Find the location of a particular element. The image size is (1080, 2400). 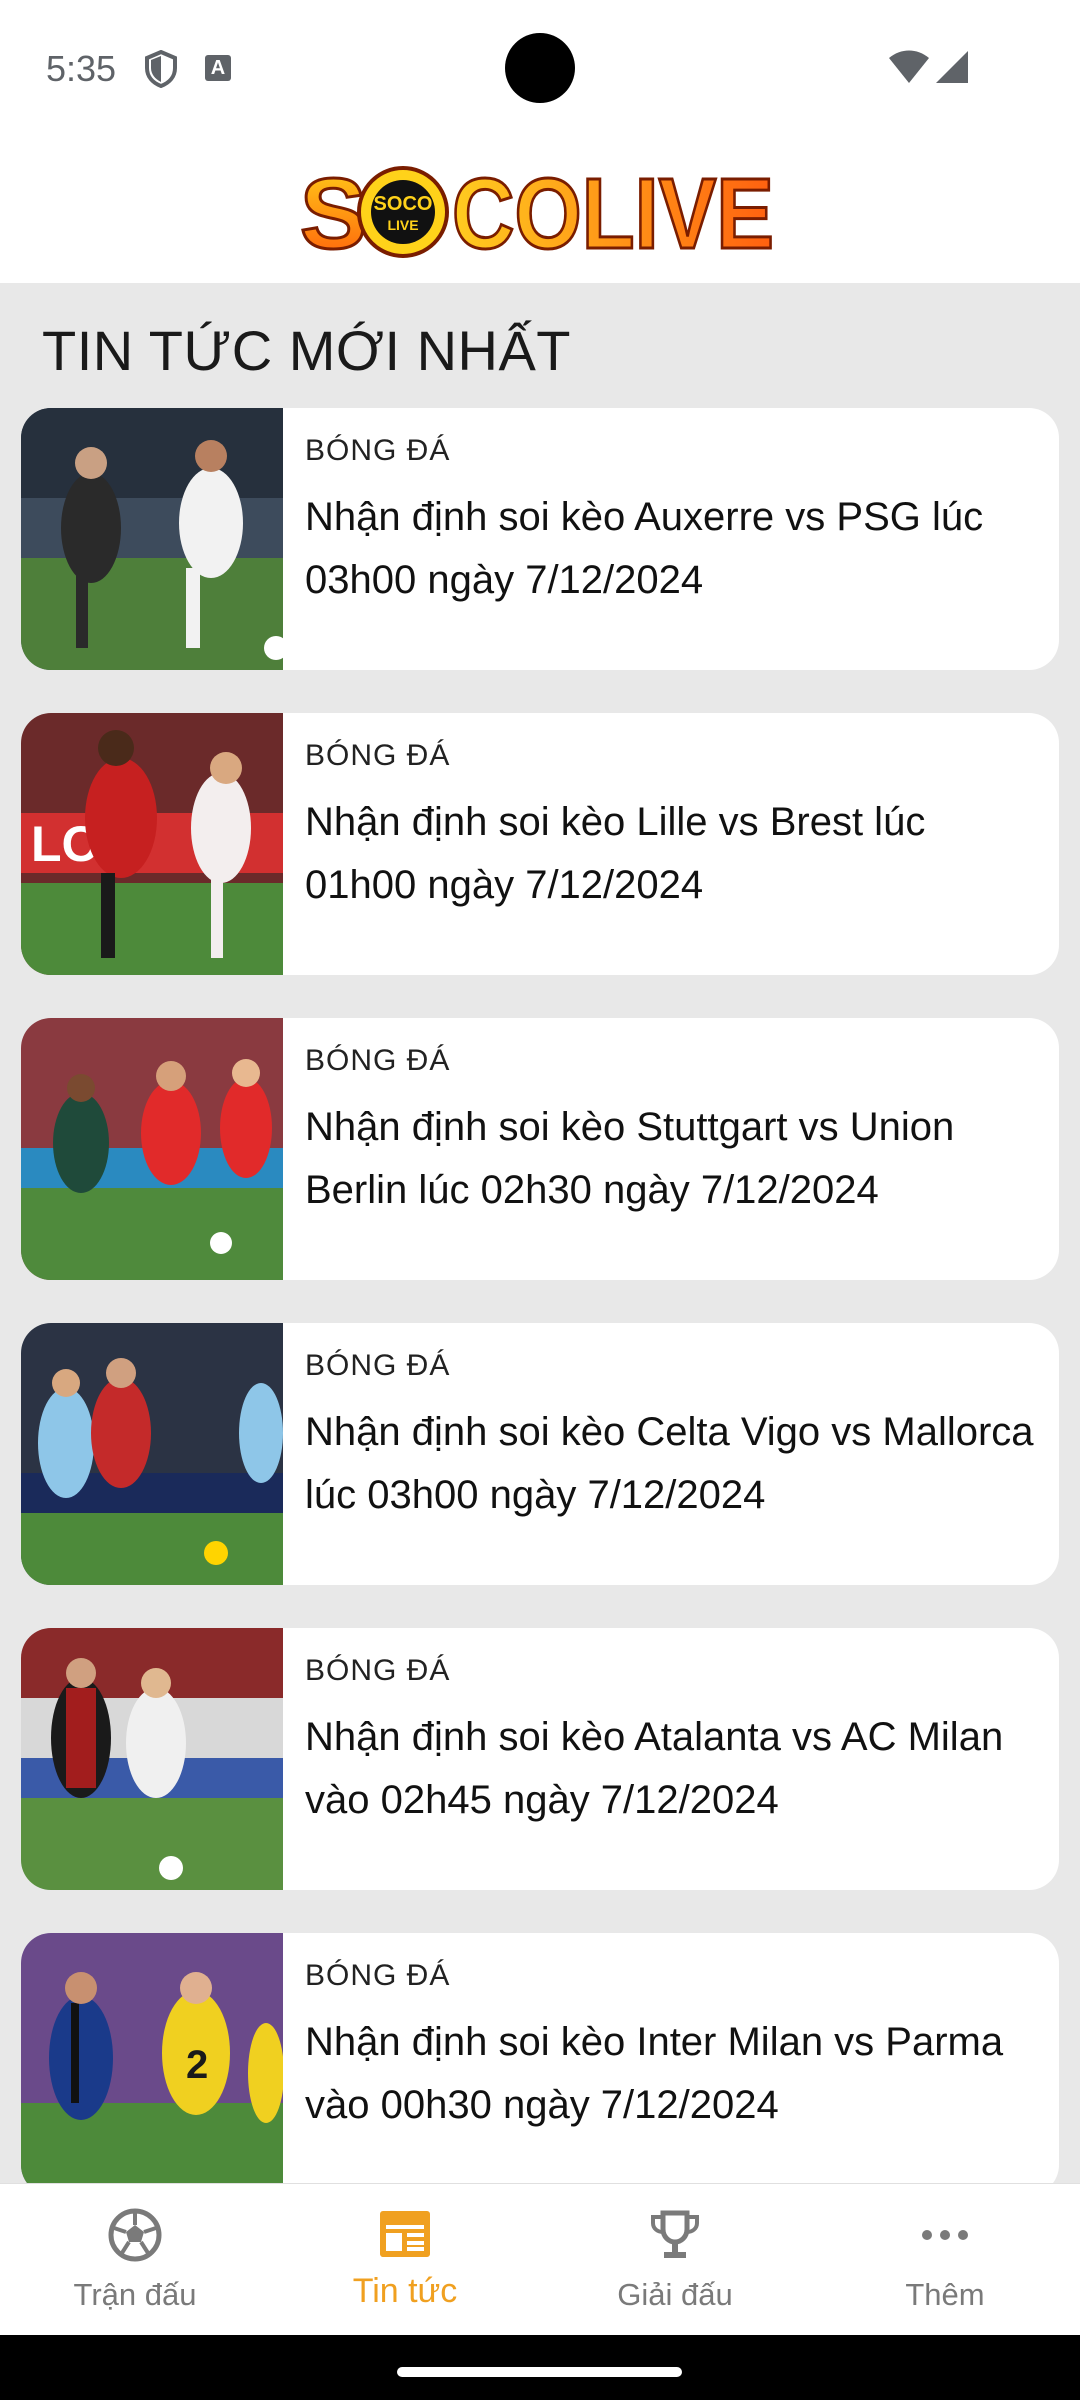

status-time: 5:35 is located at coordinates (81, 68).